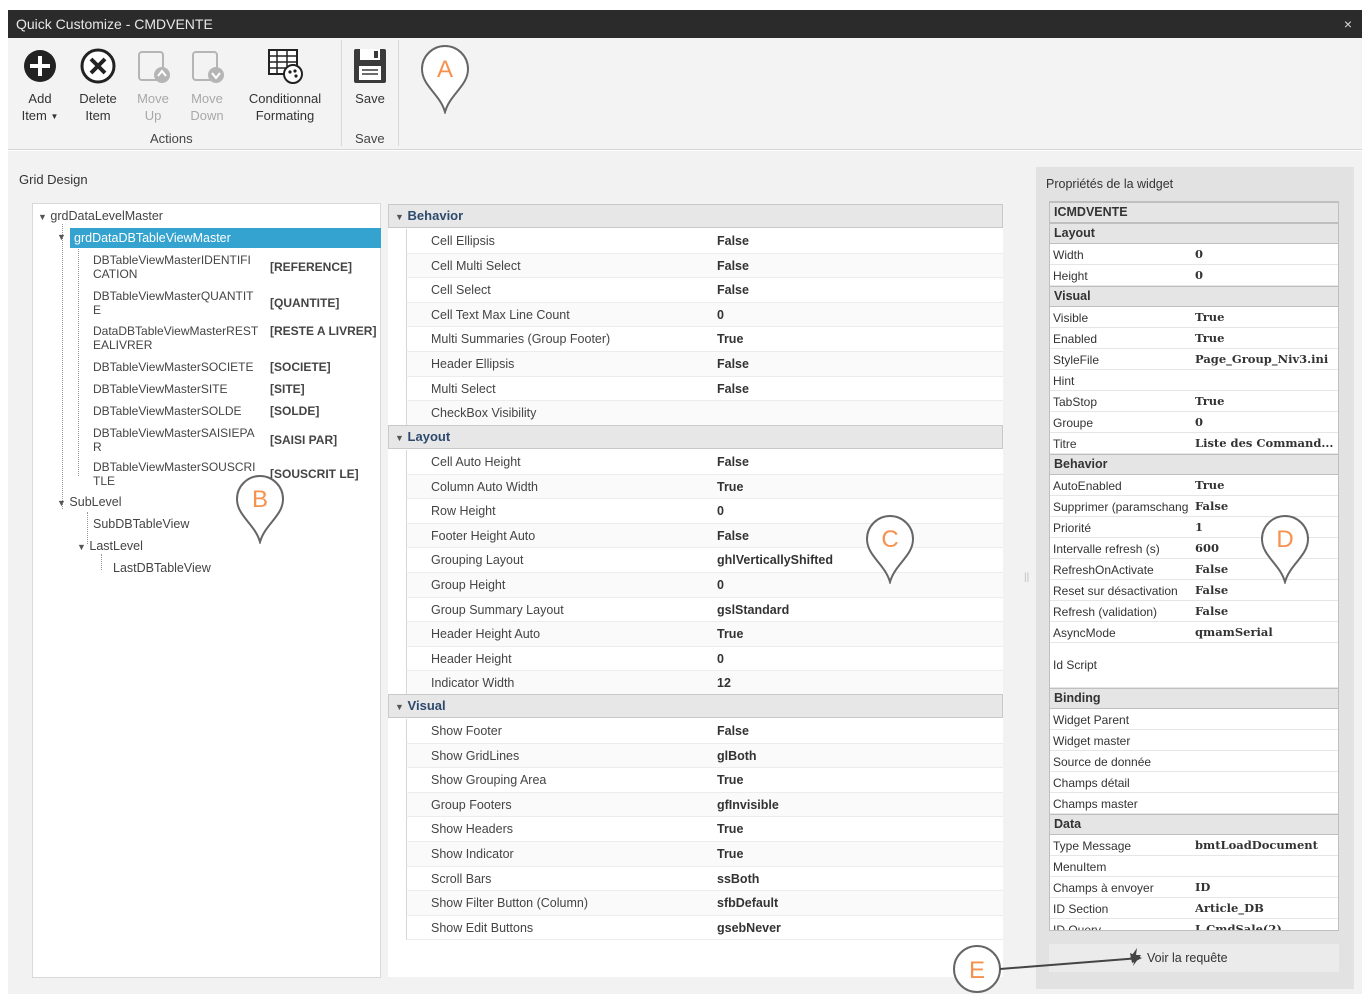 The image size is (1363, 994). What do you see at coordinates (1194, 380) in the screenshot?
I see `widget-property-row: Hint` at bounding box center [1194, 380].